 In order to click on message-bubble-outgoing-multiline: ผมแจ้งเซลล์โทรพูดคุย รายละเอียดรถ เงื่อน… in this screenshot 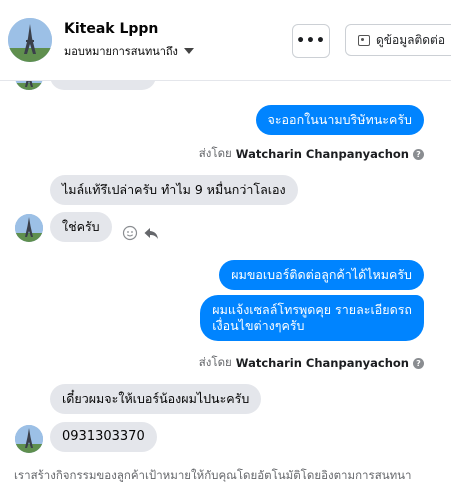, I will do `click(312, 318)`.